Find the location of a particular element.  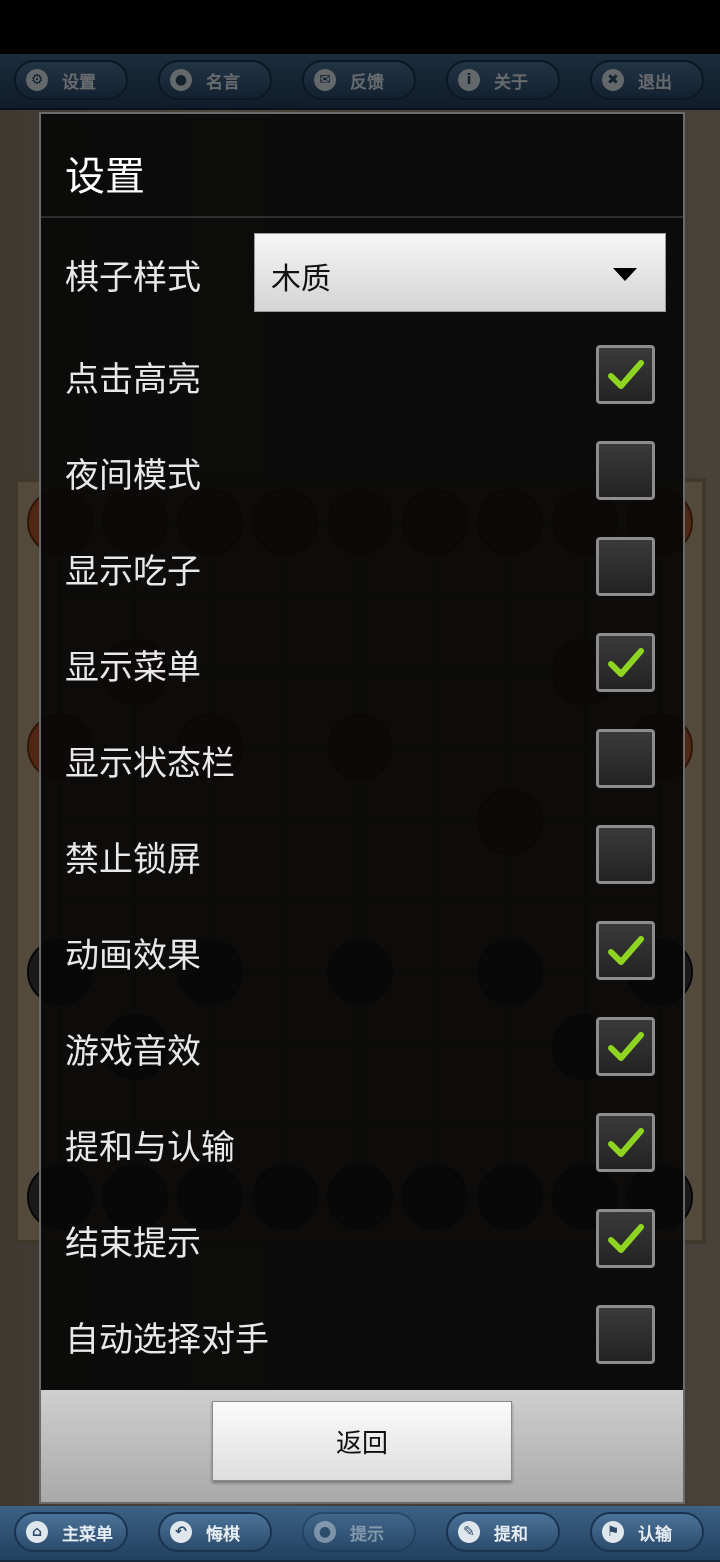

sound-checkbox is located at coordinates (625, 1046).